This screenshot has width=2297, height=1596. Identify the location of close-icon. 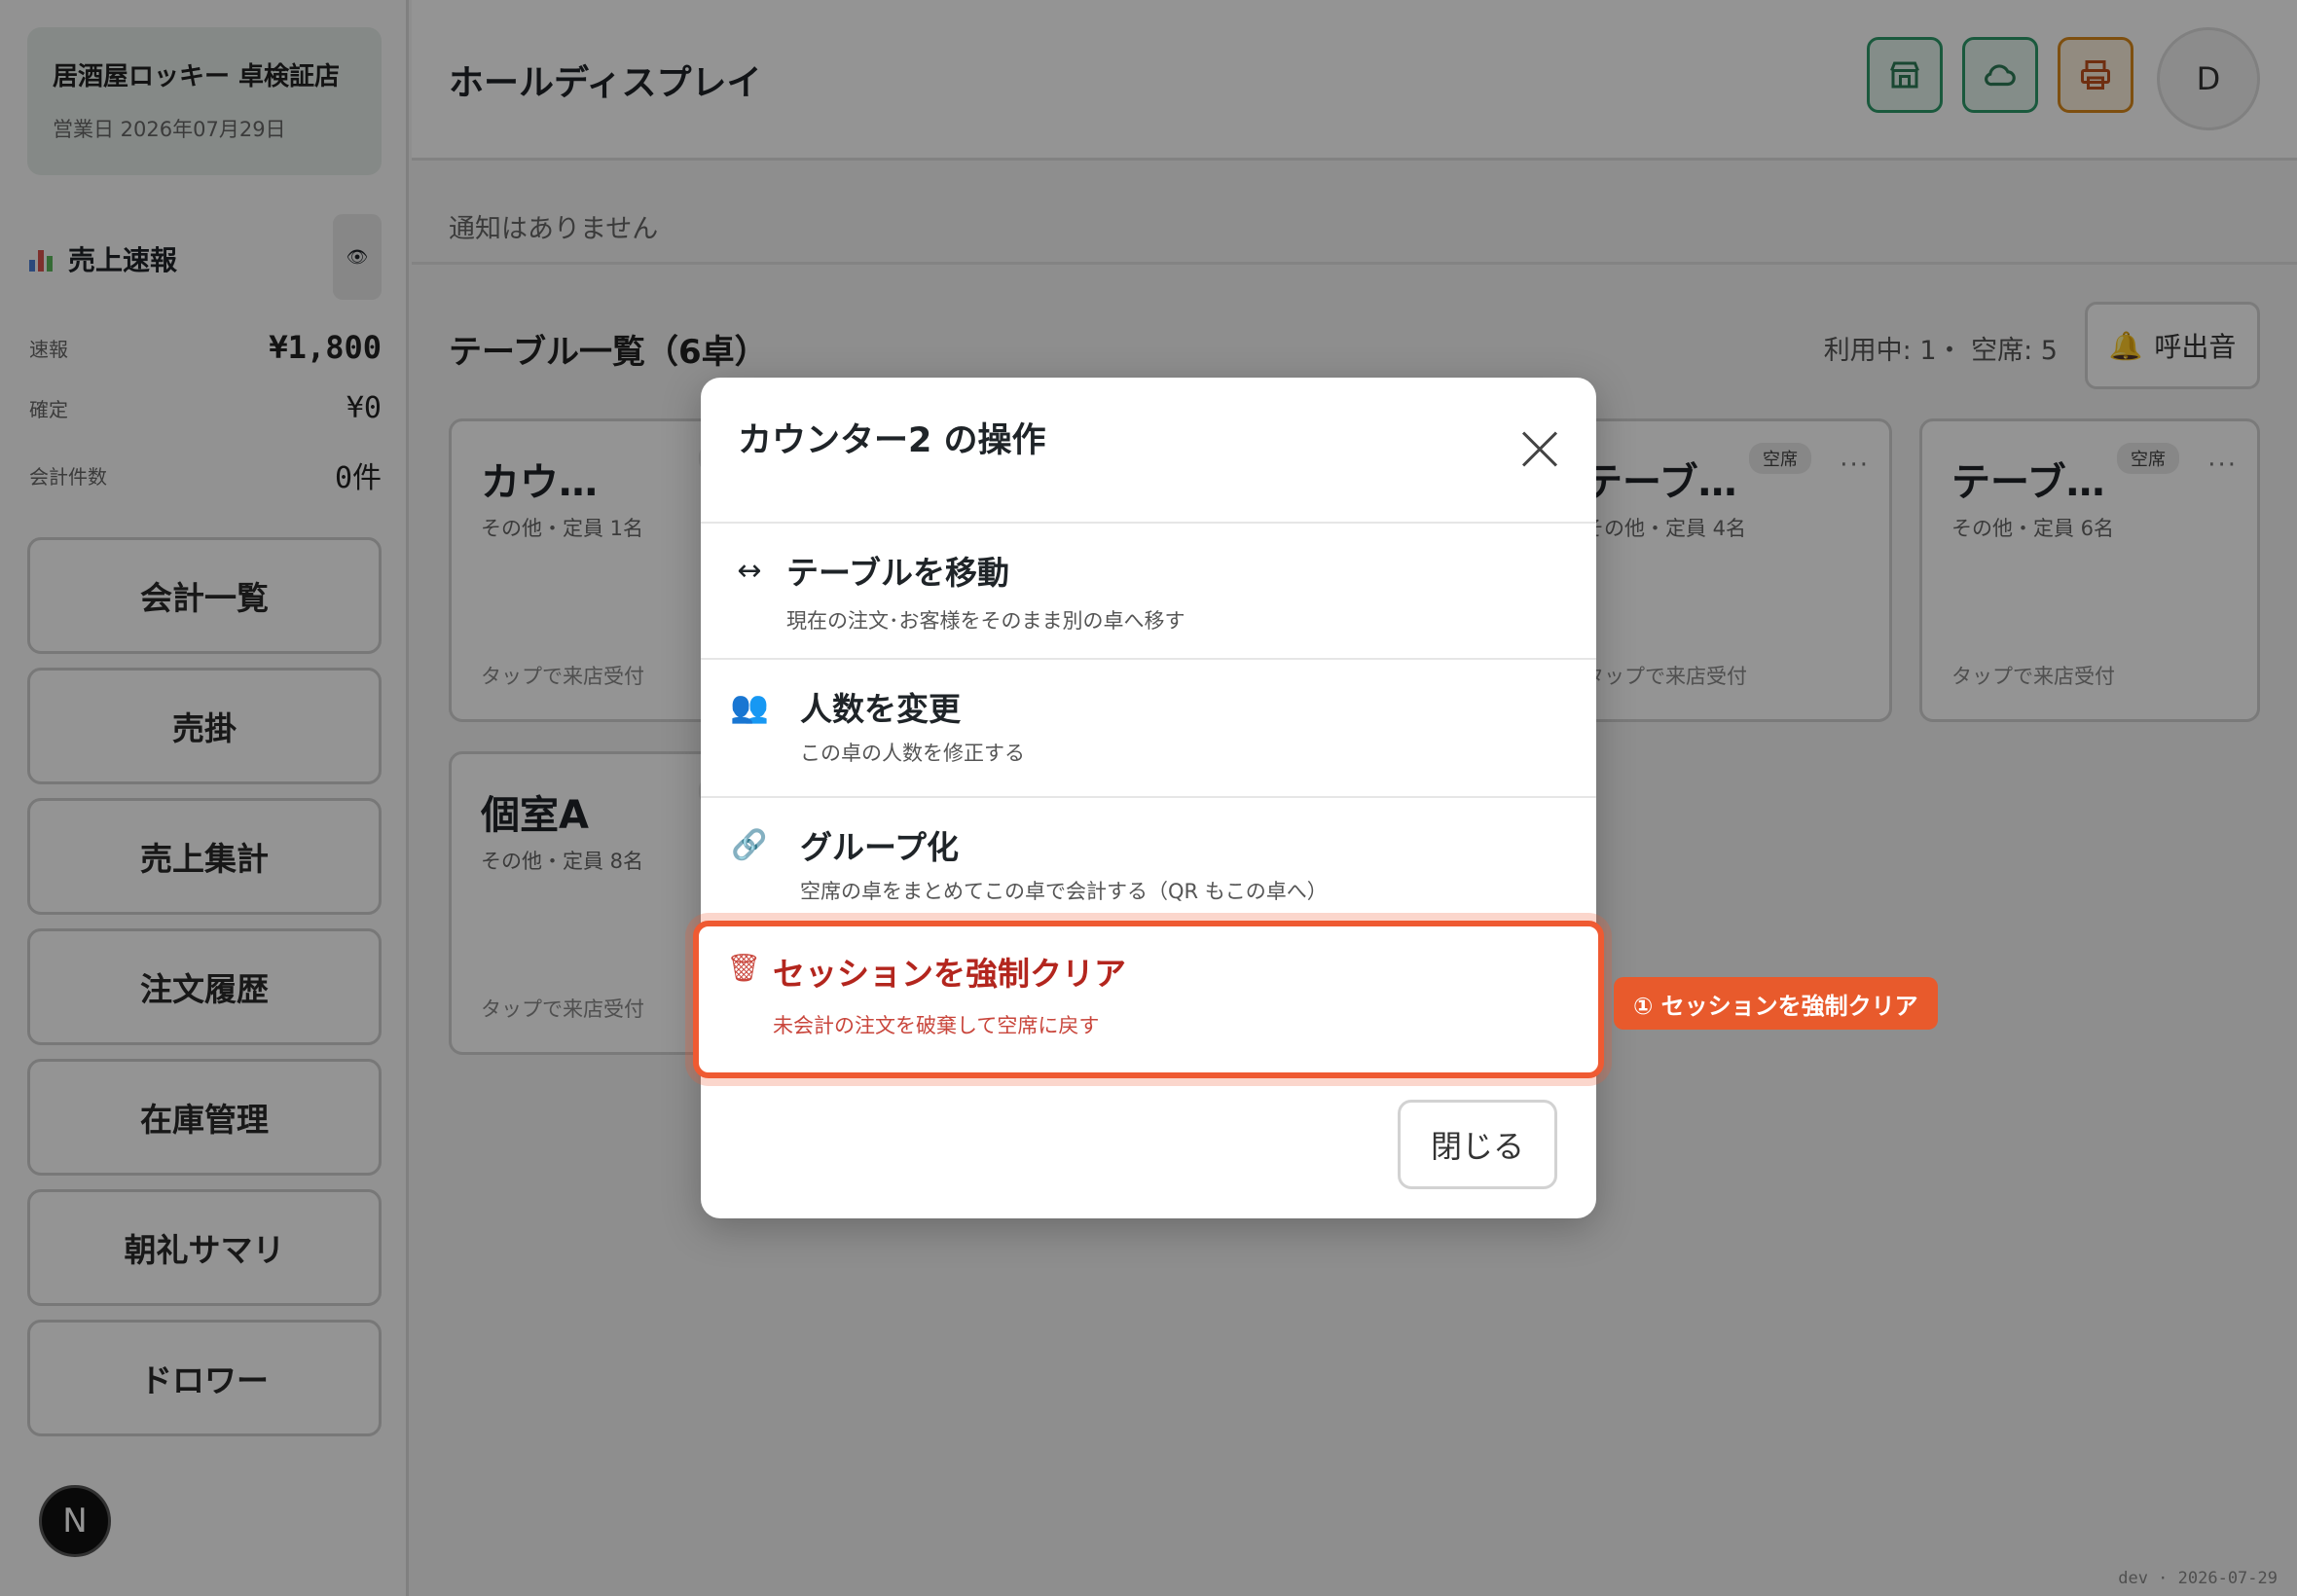
(1539, 449).